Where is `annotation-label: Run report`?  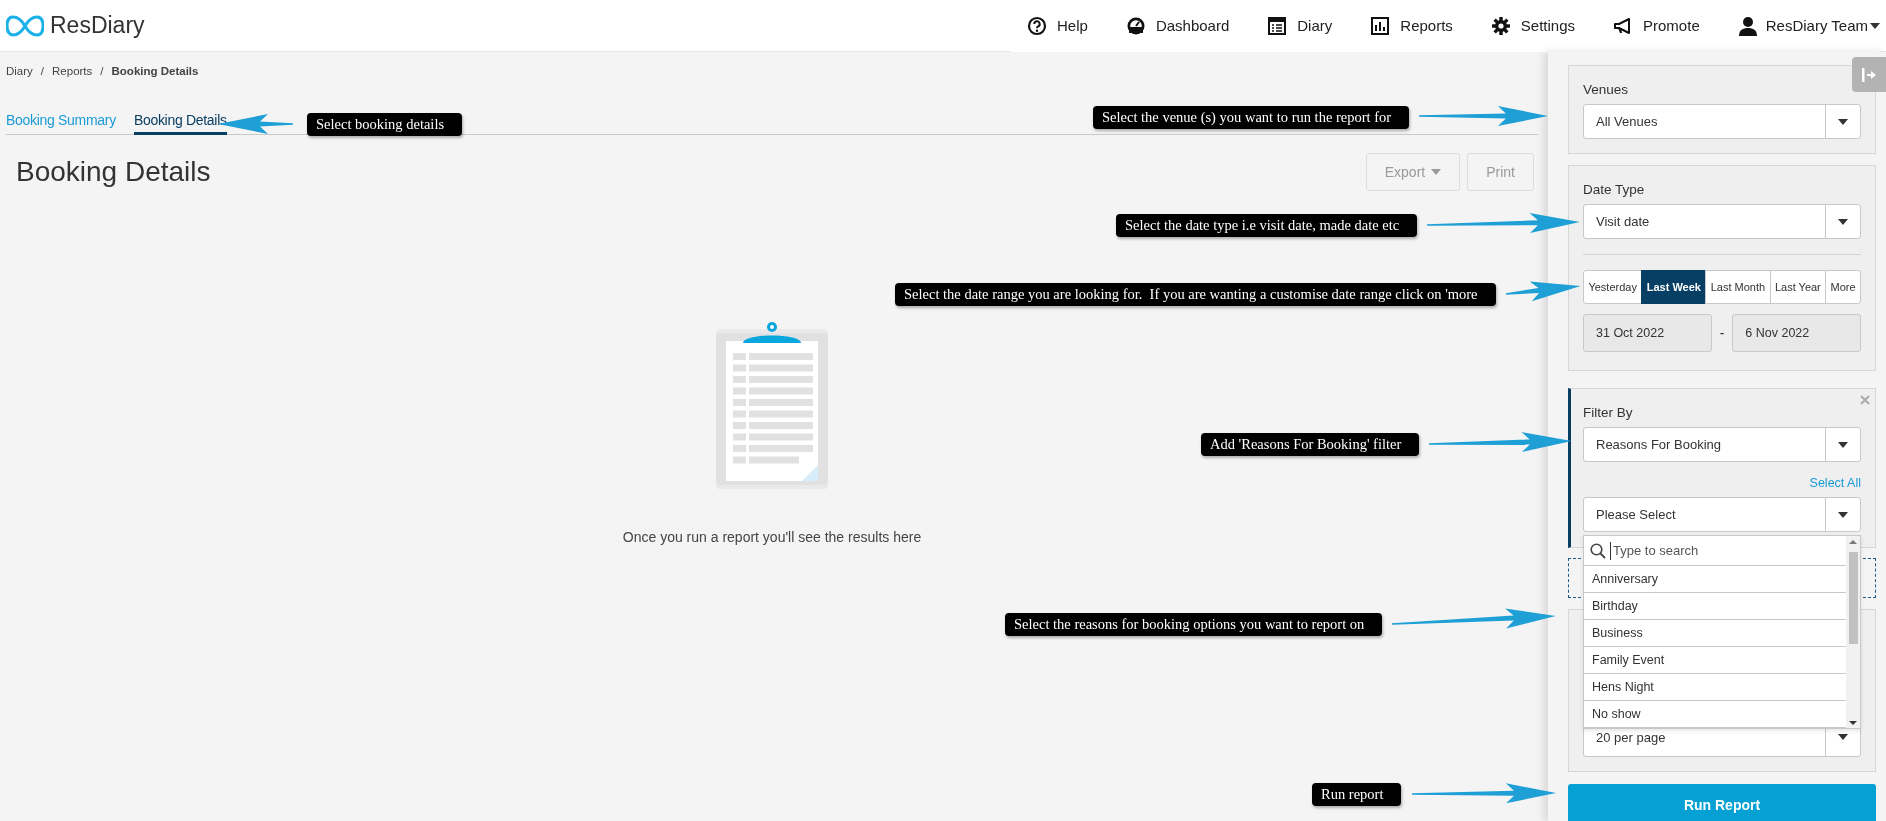 annotation-label: Run report is located at coordinates (1357, 794).